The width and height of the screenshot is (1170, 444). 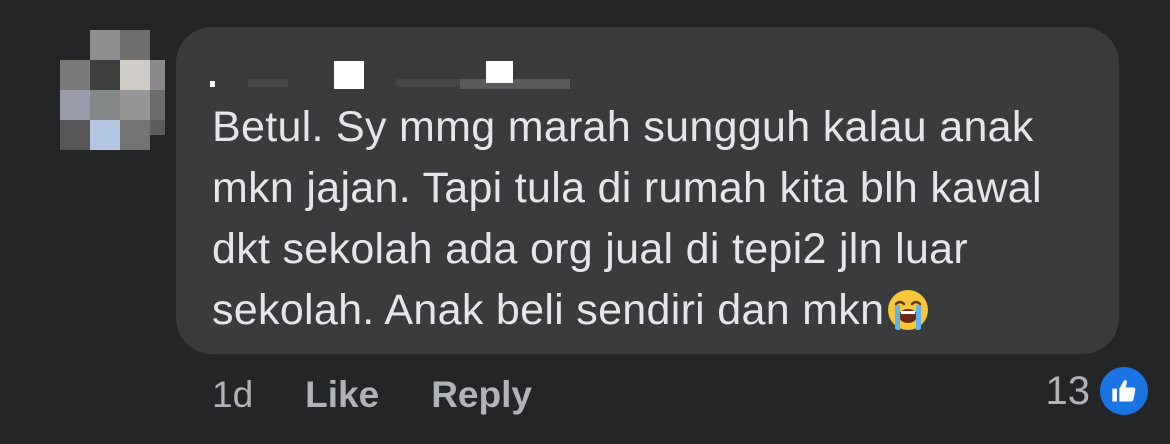 I want to click on comment-line: sekolah. Anak beli sendiri dan mkn, so click(x=652, y=310).